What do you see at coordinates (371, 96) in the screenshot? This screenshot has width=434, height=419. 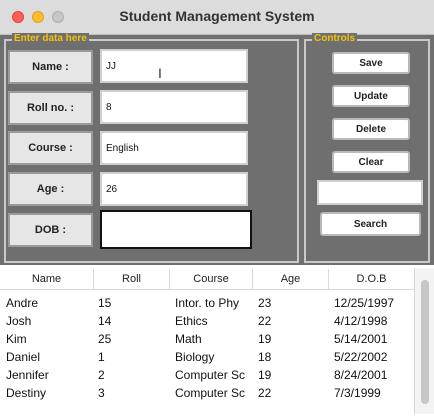 I see `update-button: Update` at bounding box center [371, 96].